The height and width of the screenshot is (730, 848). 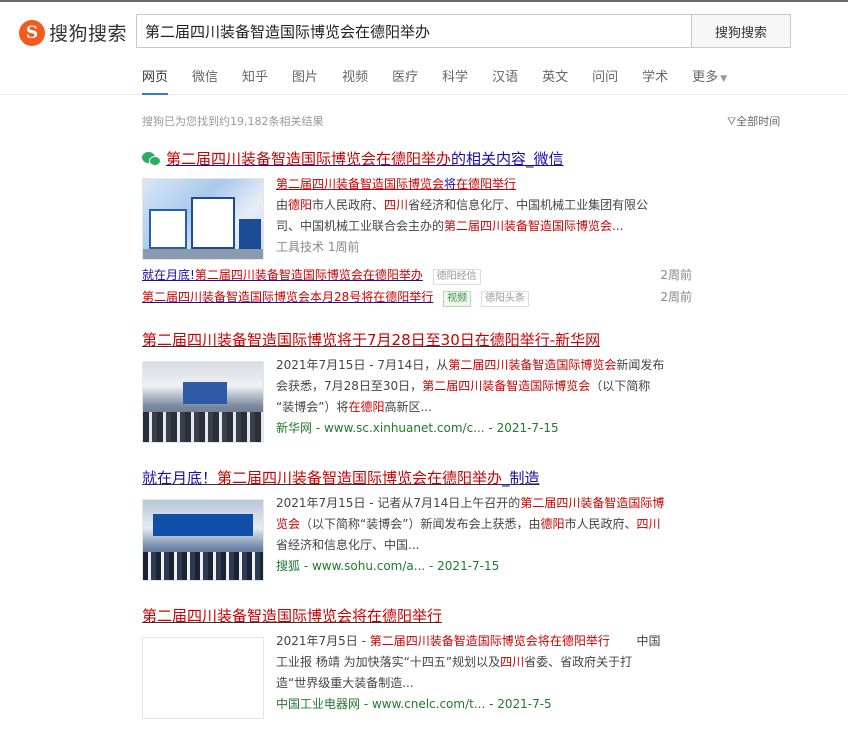 I want to click on search-tabs: 网页 微信 知乎 图片 视频 医疗 科学 汉语 英文 问问 学术 更多 ▼, so click(x=446, y=80).